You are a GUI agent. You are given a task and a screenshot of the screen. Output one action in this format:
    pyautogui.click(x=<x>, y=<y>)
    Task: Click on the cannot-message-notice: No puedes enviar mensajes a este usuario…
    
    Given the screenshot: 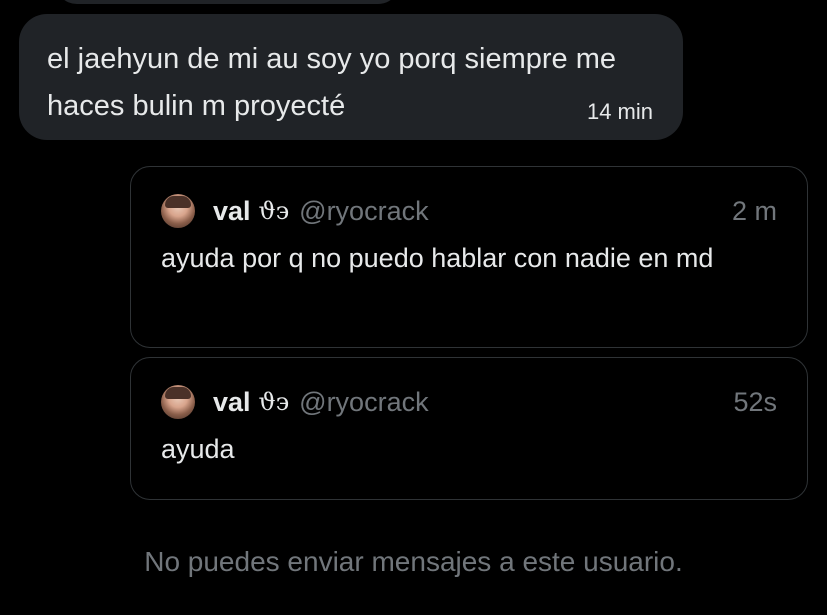 What is the action you would take?
    pyautogui.click(x=413, y=561)
    